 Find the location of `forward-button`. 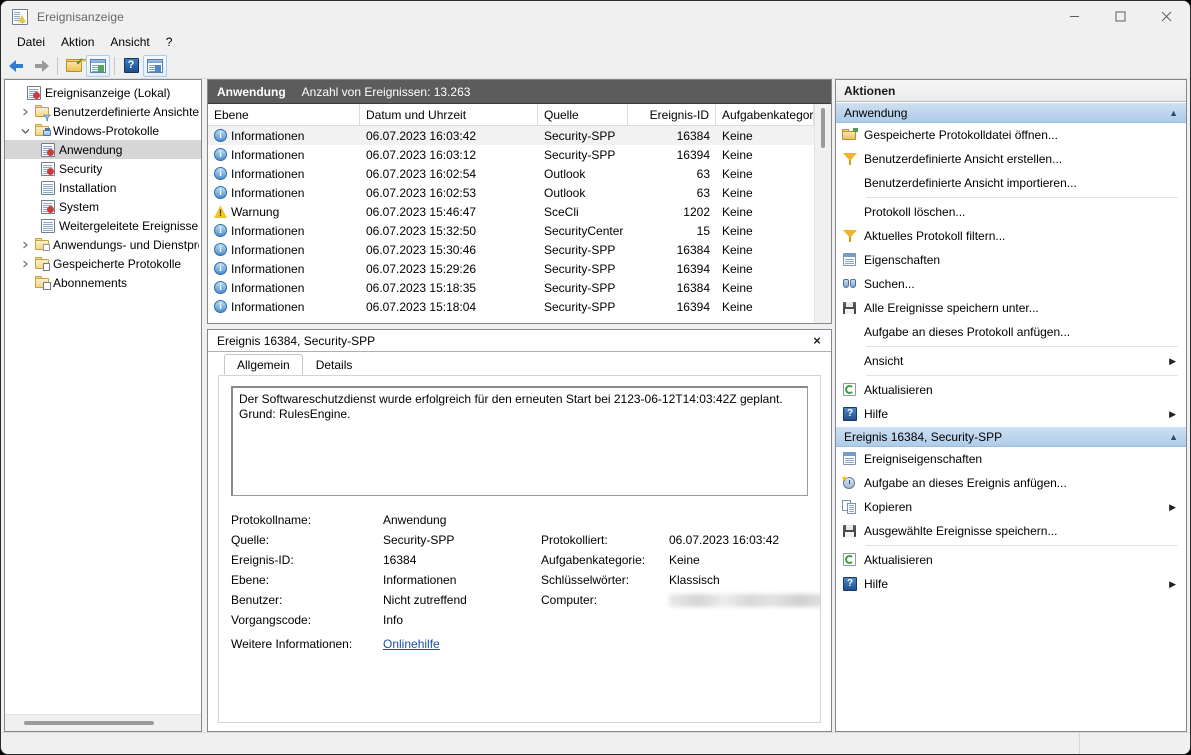

forward-button is located at coordinates (41, 66).